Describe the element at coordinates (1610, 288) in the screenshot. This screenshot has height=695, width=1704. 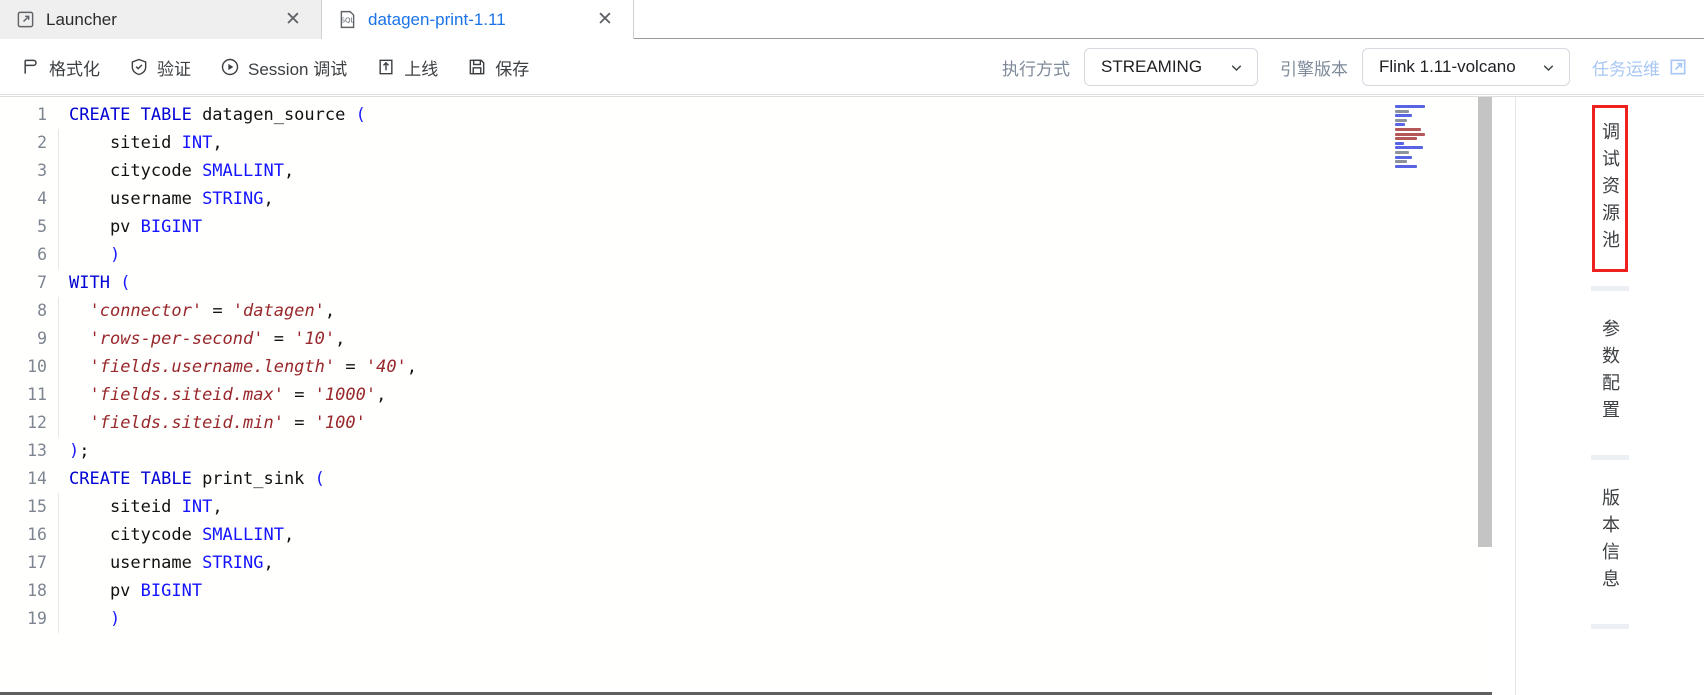
I see `sidebar-separator` at that location.